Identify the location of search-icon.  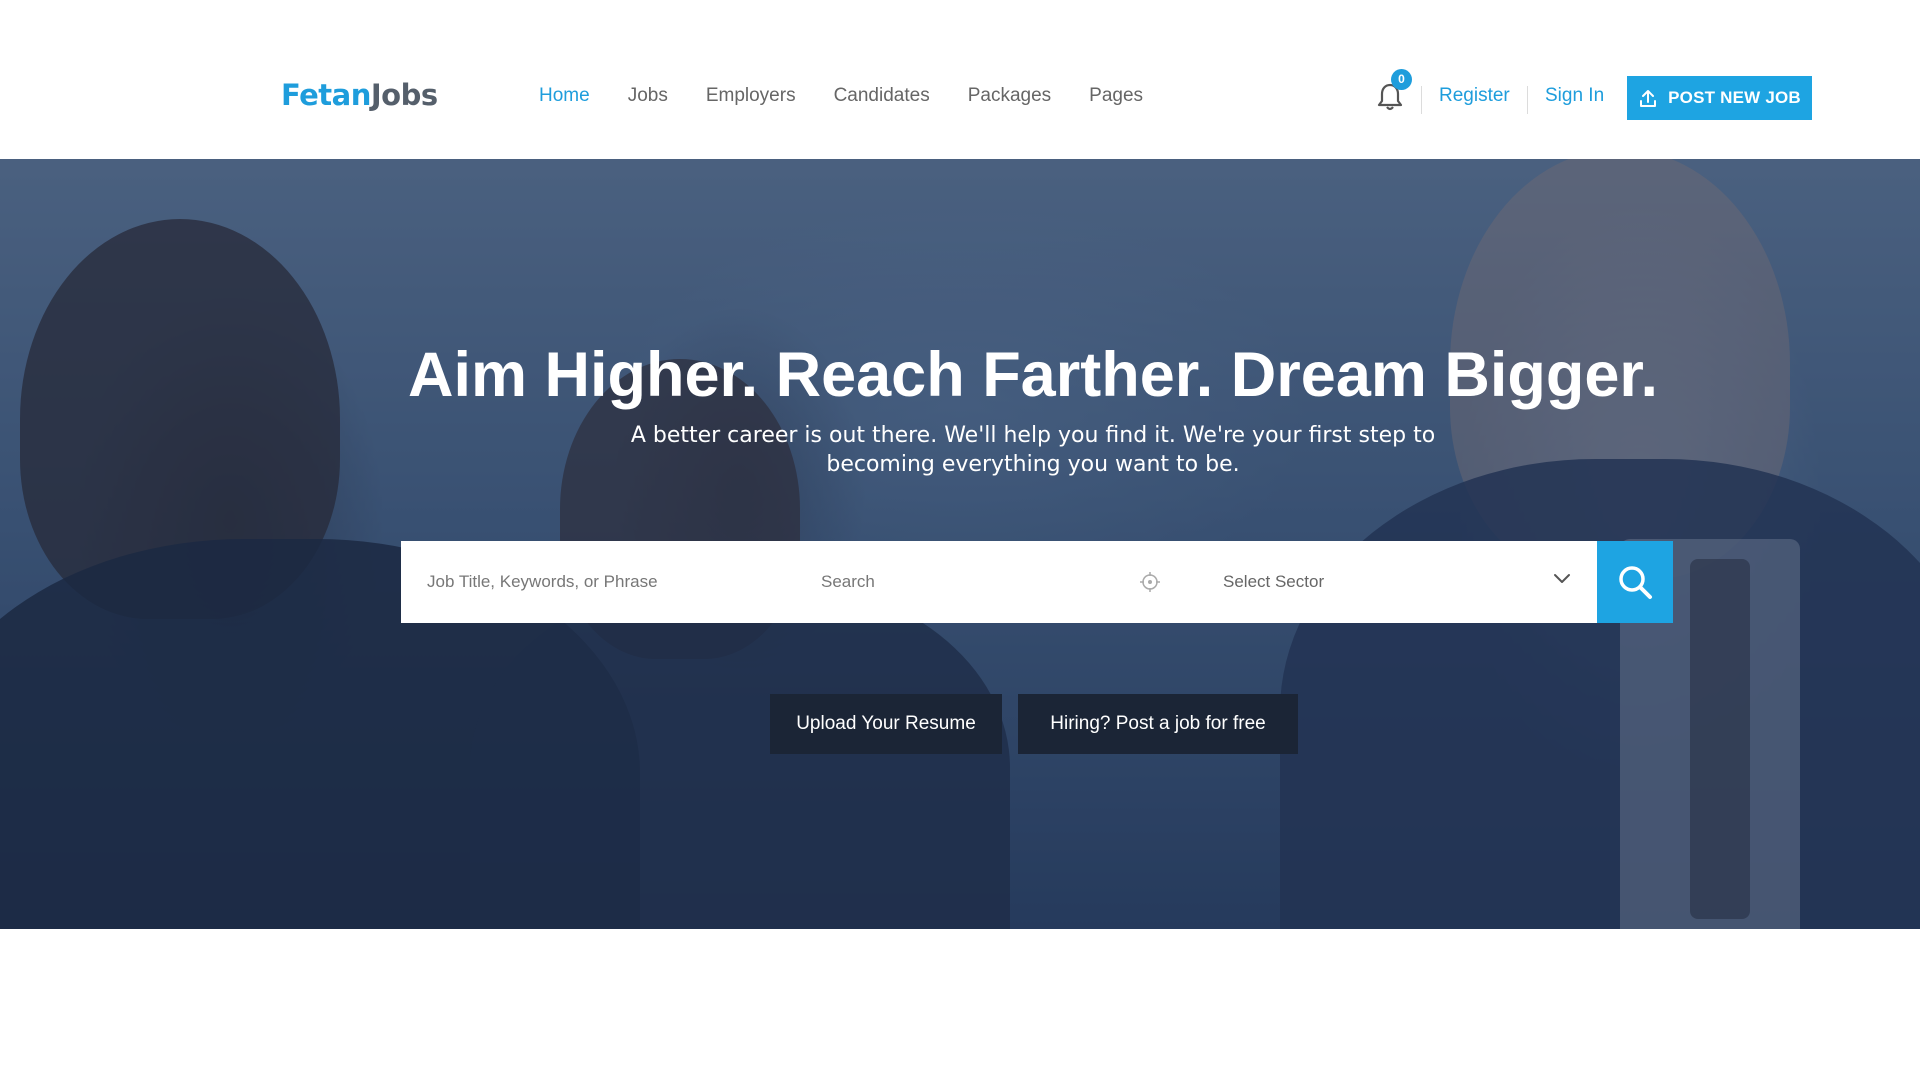
(1635, 582).